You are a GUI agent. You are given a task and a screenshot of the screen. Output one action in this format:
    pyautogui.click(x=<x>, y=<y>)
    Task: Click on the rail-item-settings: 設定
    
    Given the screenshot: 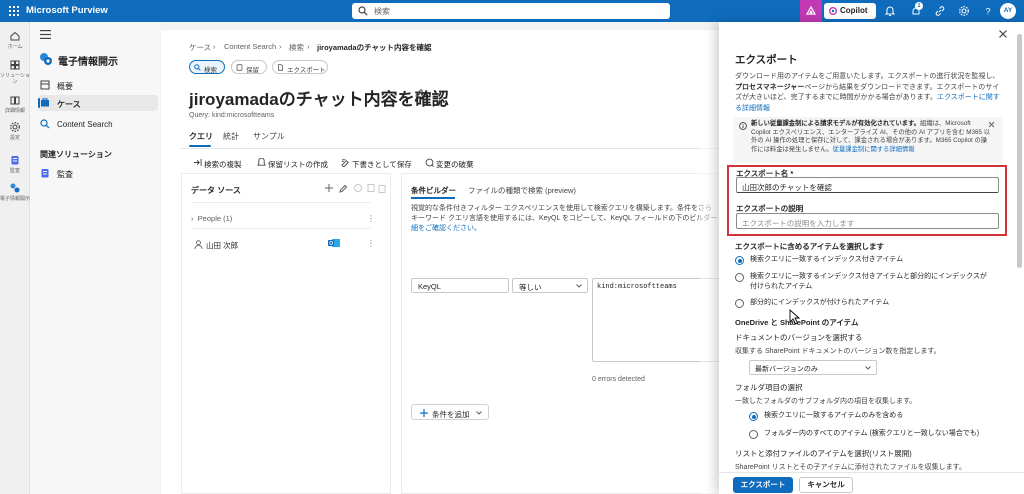 What is the action you would take?
    pyautogui.click(x=15, y=131)
    